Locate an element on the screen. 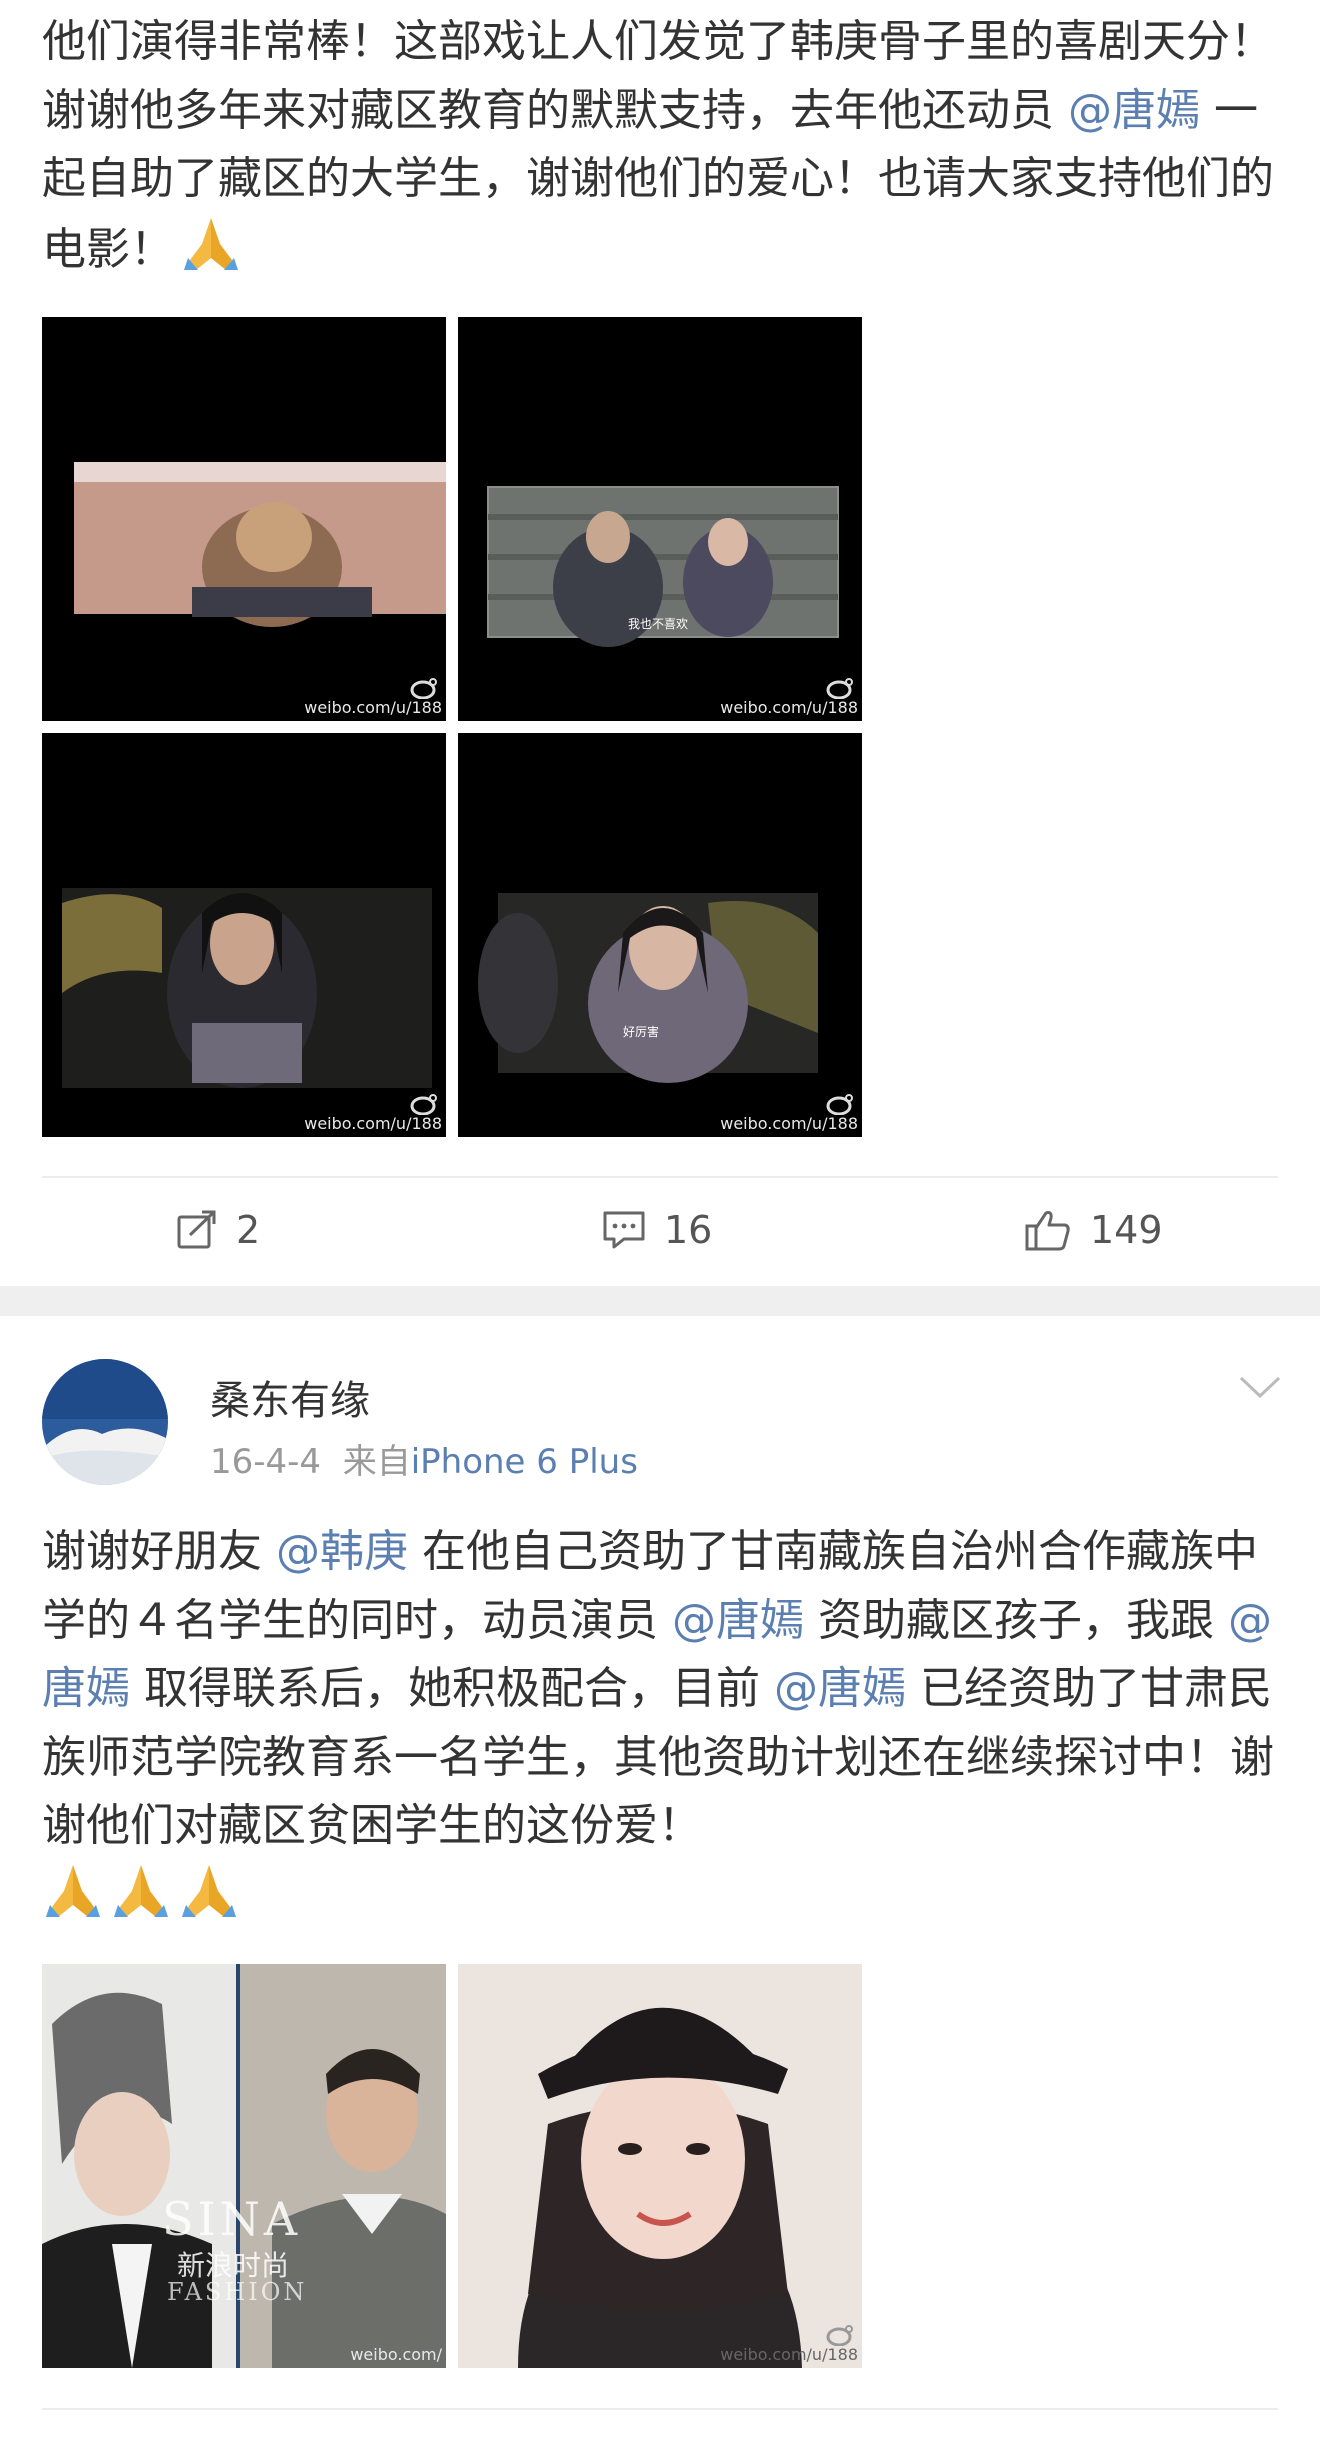 The image size is (1320, 2449). post-action-bar: 2 16 149 is located at coordinates (660, 1230).